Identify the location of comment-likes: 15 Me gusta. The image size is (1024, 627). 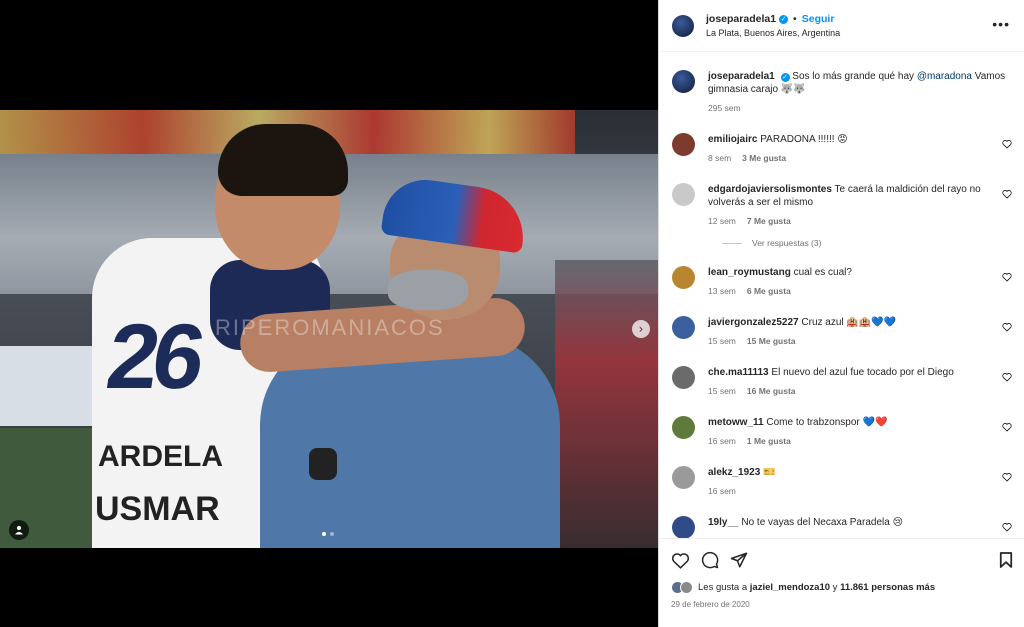
(771, 341).